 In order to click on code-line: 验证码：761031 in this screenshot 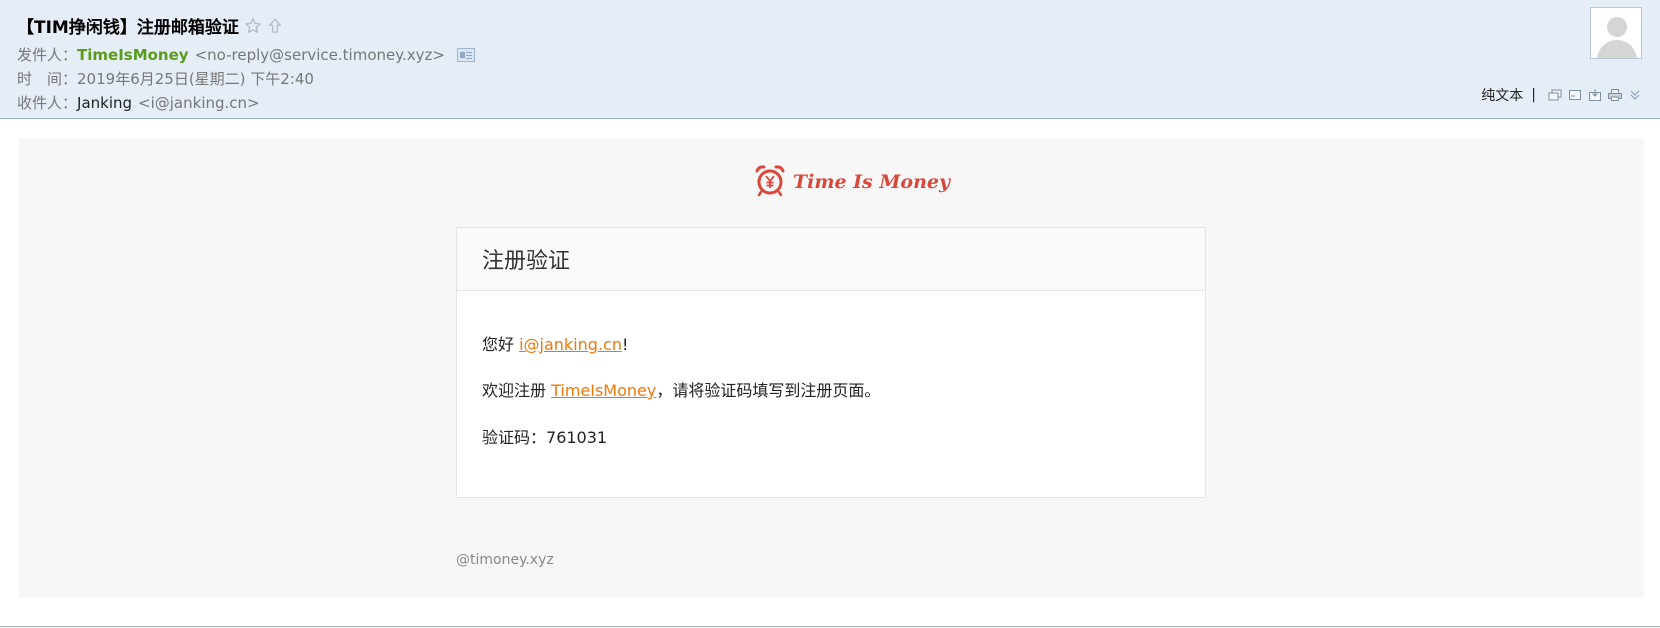, I will do `click(544, 436)`.